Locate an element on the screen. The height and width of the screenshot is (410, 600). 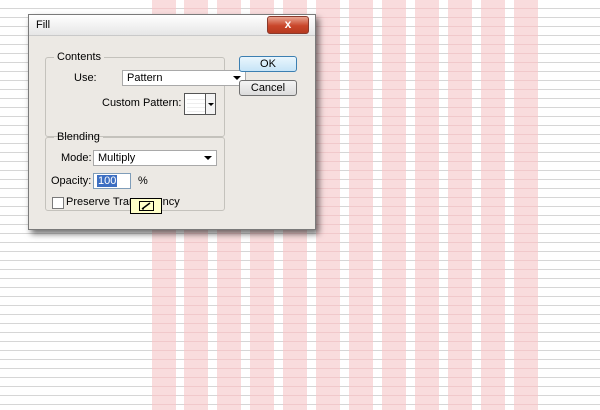
blending-legend: Blending is located at coordinates (78, 137).